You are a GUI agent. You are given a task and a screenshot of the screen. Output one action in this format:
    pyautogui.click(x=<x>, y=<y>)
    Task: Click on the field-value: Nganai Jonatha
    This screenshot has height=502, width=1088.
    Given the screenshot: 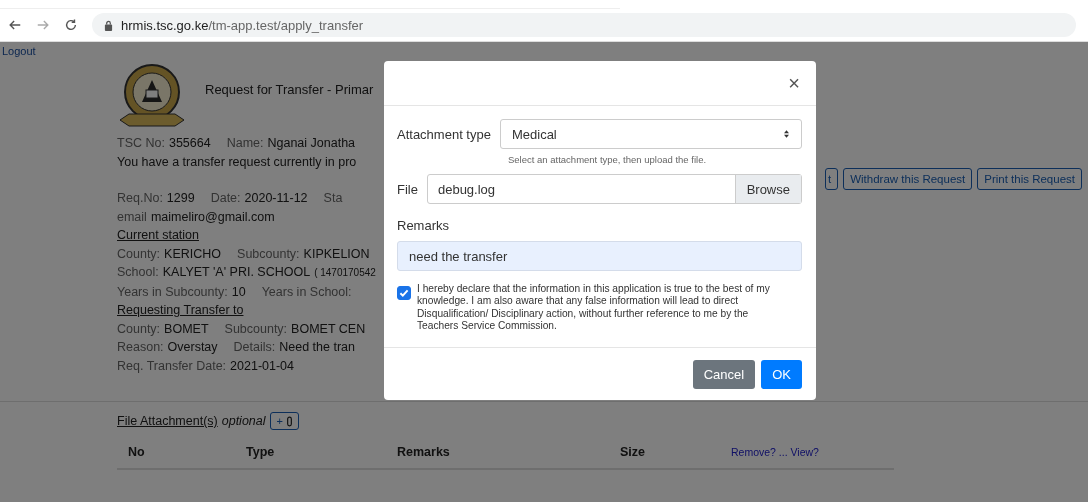 What is the action you would take?
    pyautogui.click(x=311, y=143)
    